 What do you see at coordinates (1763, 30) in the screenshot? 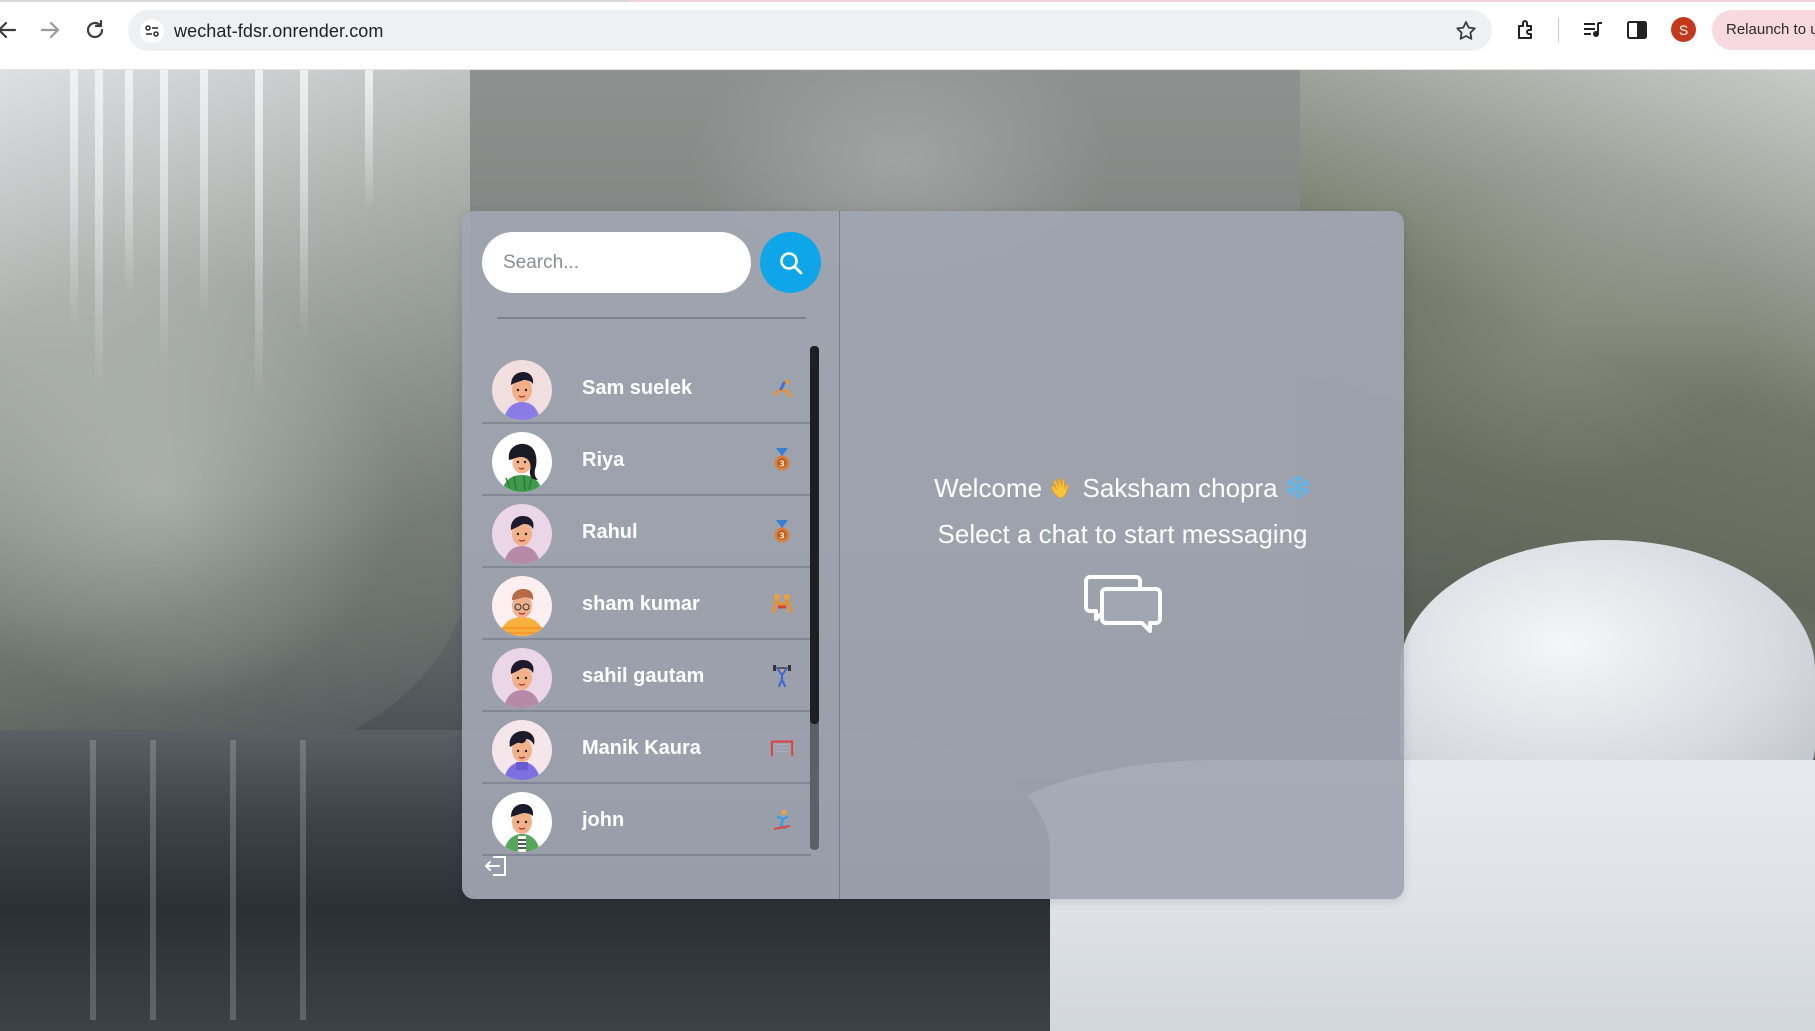
I see `relaunch-button: Relaunch to u` at bounding box center [1763, 30].